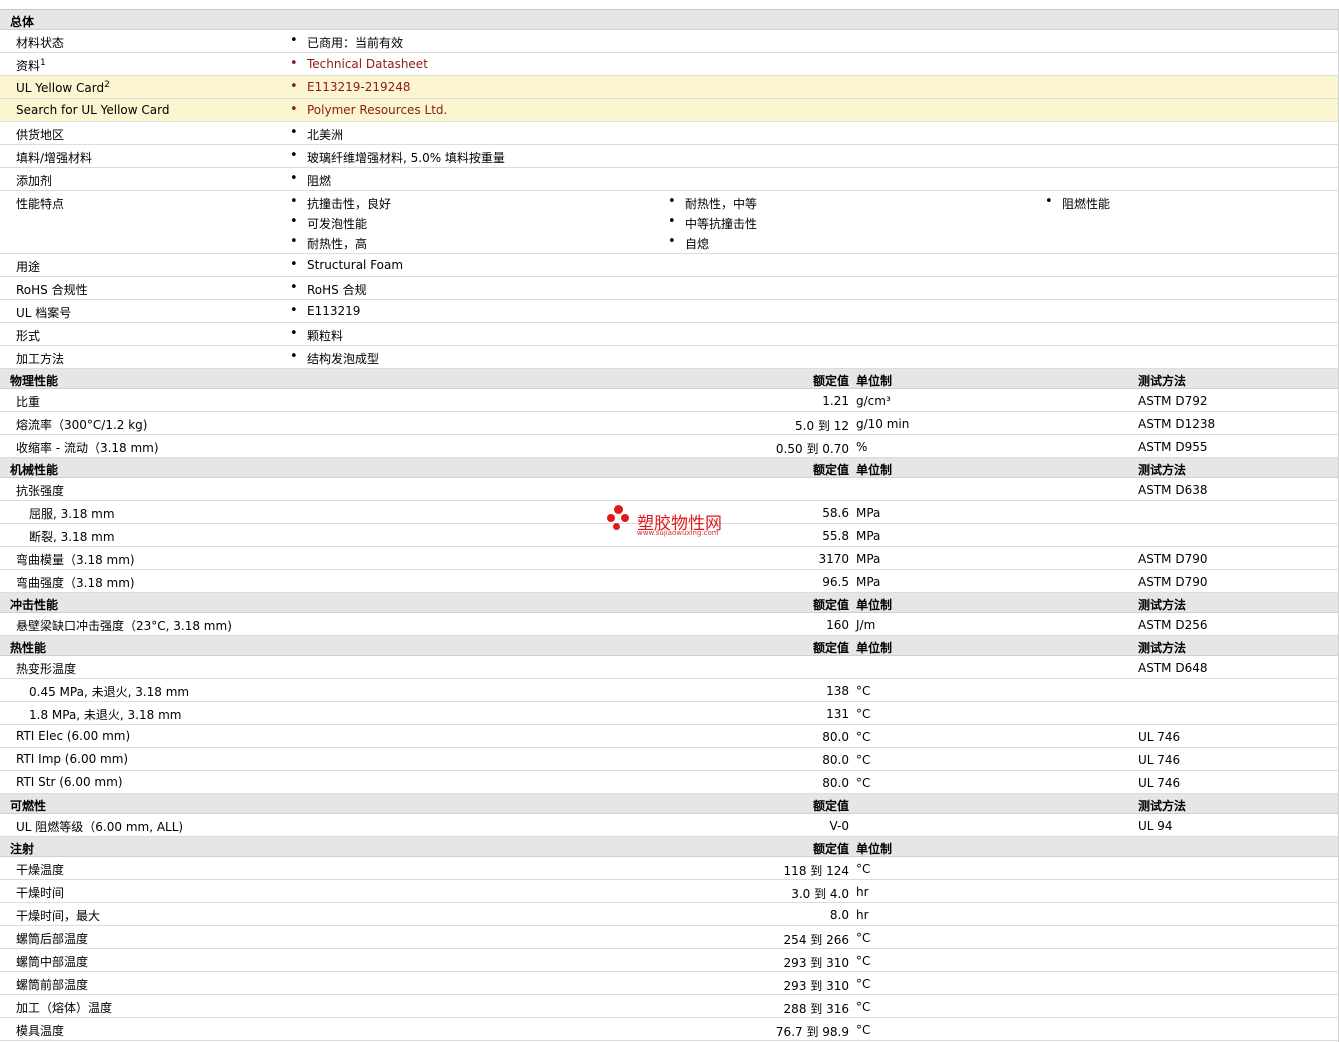  What do you see at coordinates (1155, 826) in the screenshot?
I see `test-method: UL 94` at bounding box center [1155, 826].